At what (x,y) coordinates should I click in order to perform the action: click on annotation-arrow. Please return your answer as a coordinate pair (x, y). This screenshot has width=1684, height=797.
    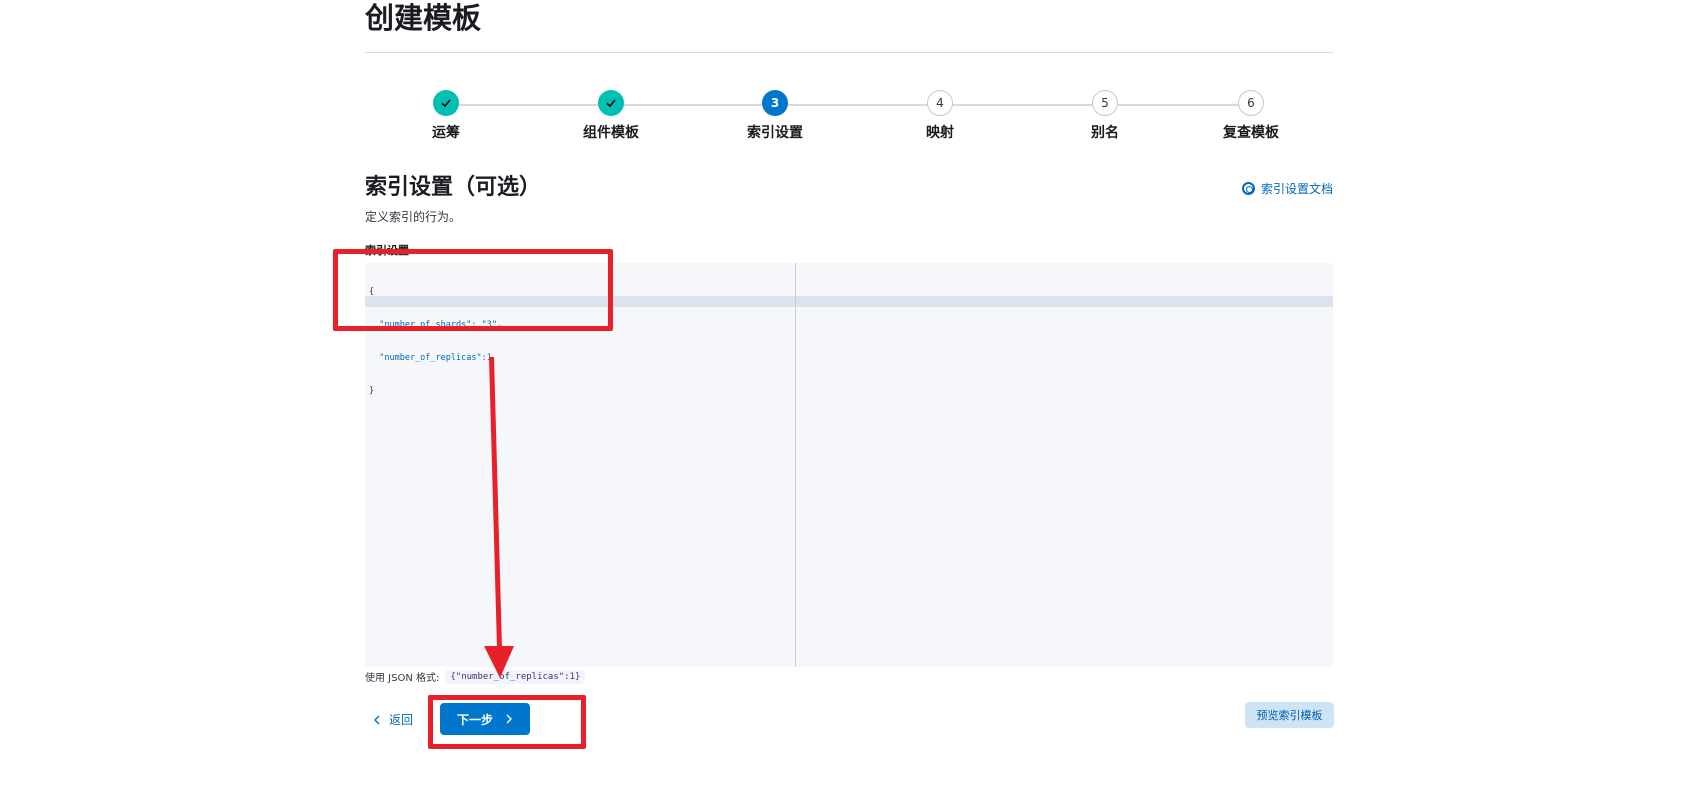
    Looking at the image, I should click on (499, 517).